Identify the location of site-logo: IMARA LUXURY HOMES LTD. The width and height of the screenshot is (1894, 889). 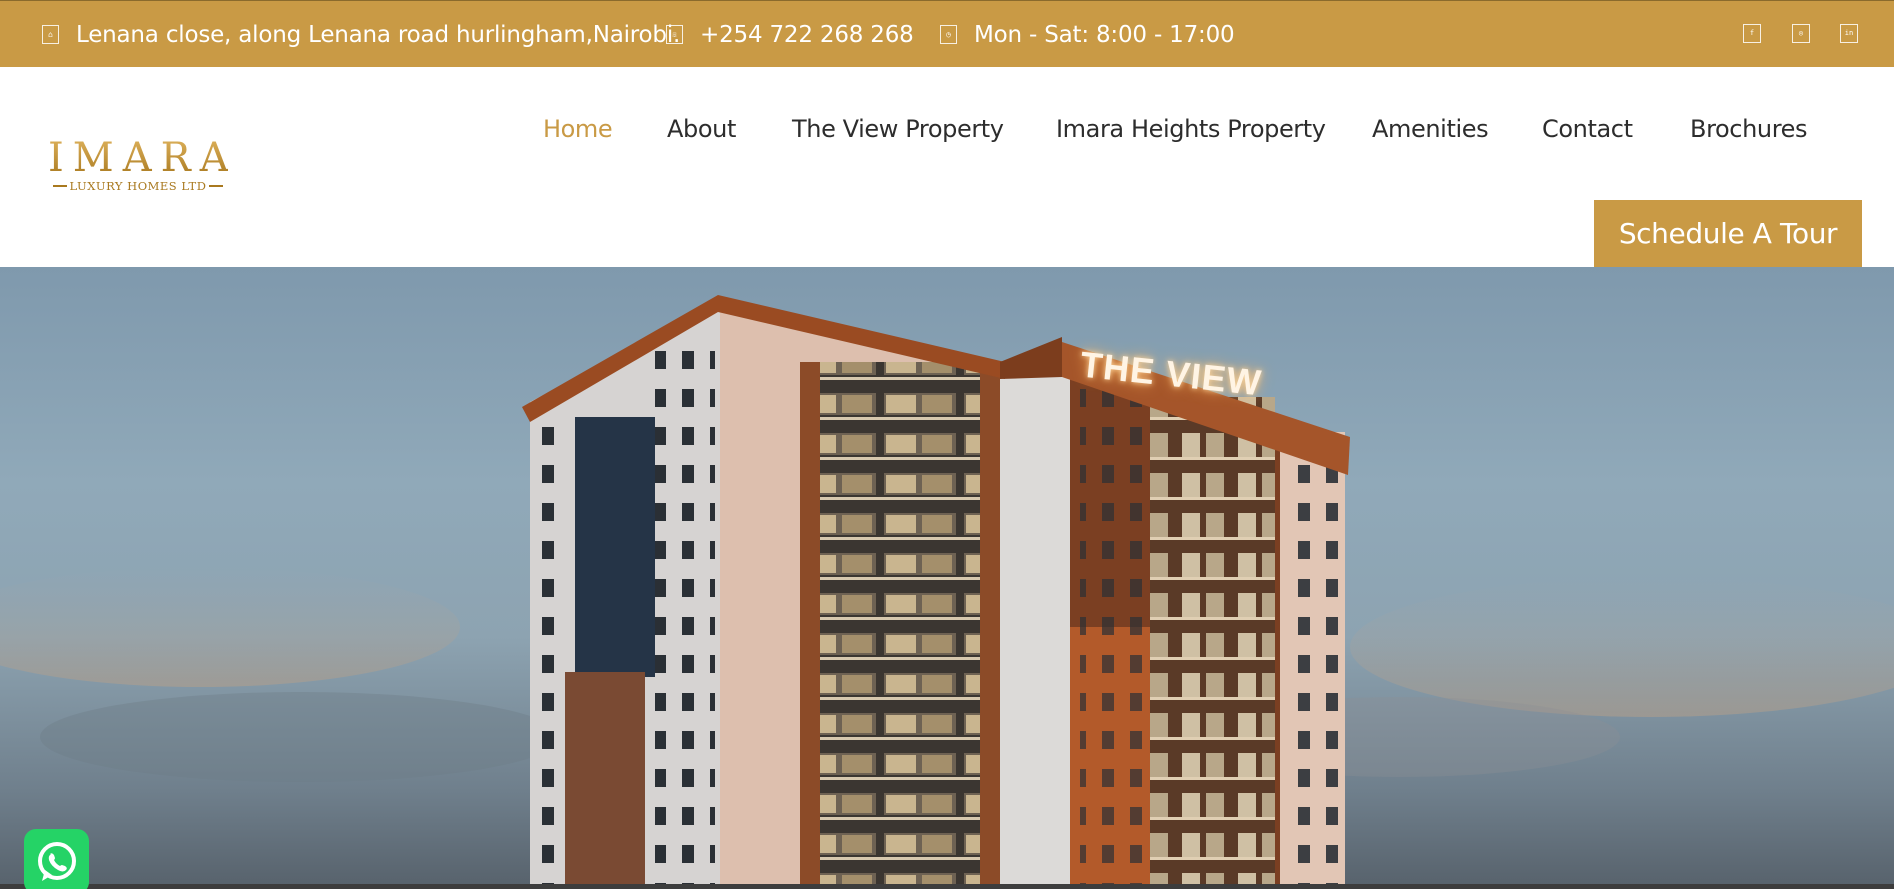
(143, 164).